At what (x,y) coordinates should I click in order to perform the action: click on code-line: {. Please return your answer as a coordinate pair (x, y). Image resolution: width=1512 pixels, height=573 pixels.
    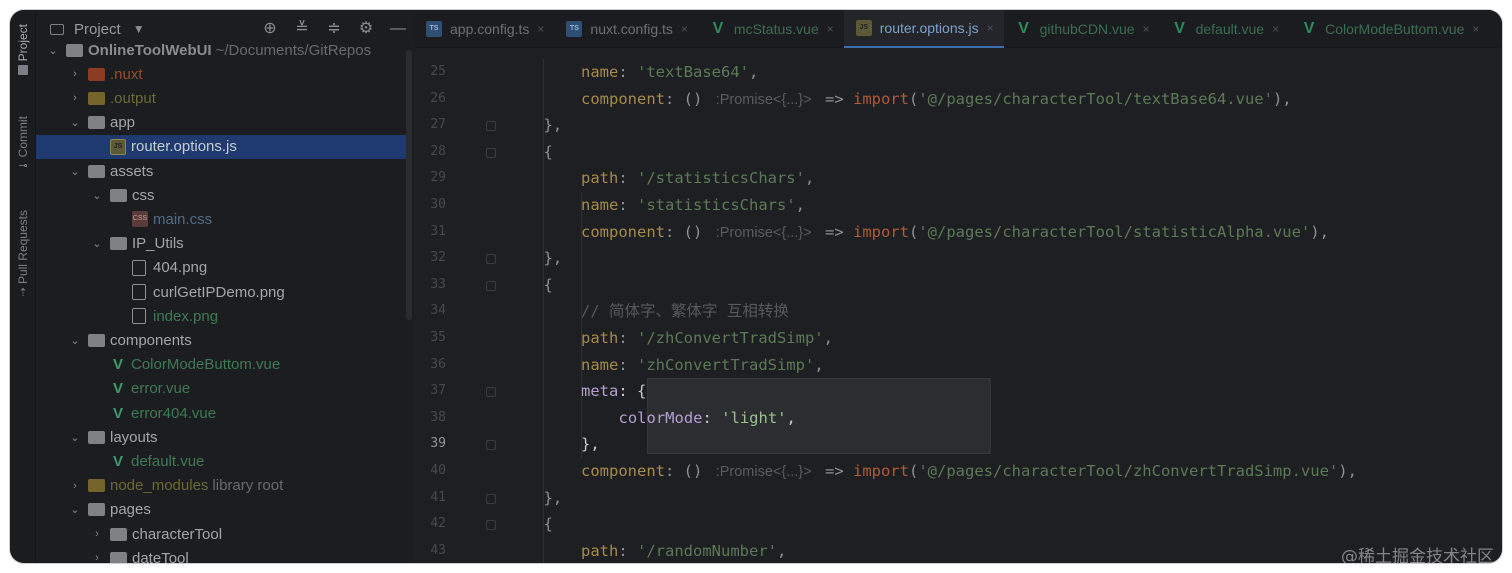
    Looking at the image, I should click on (548, 285).